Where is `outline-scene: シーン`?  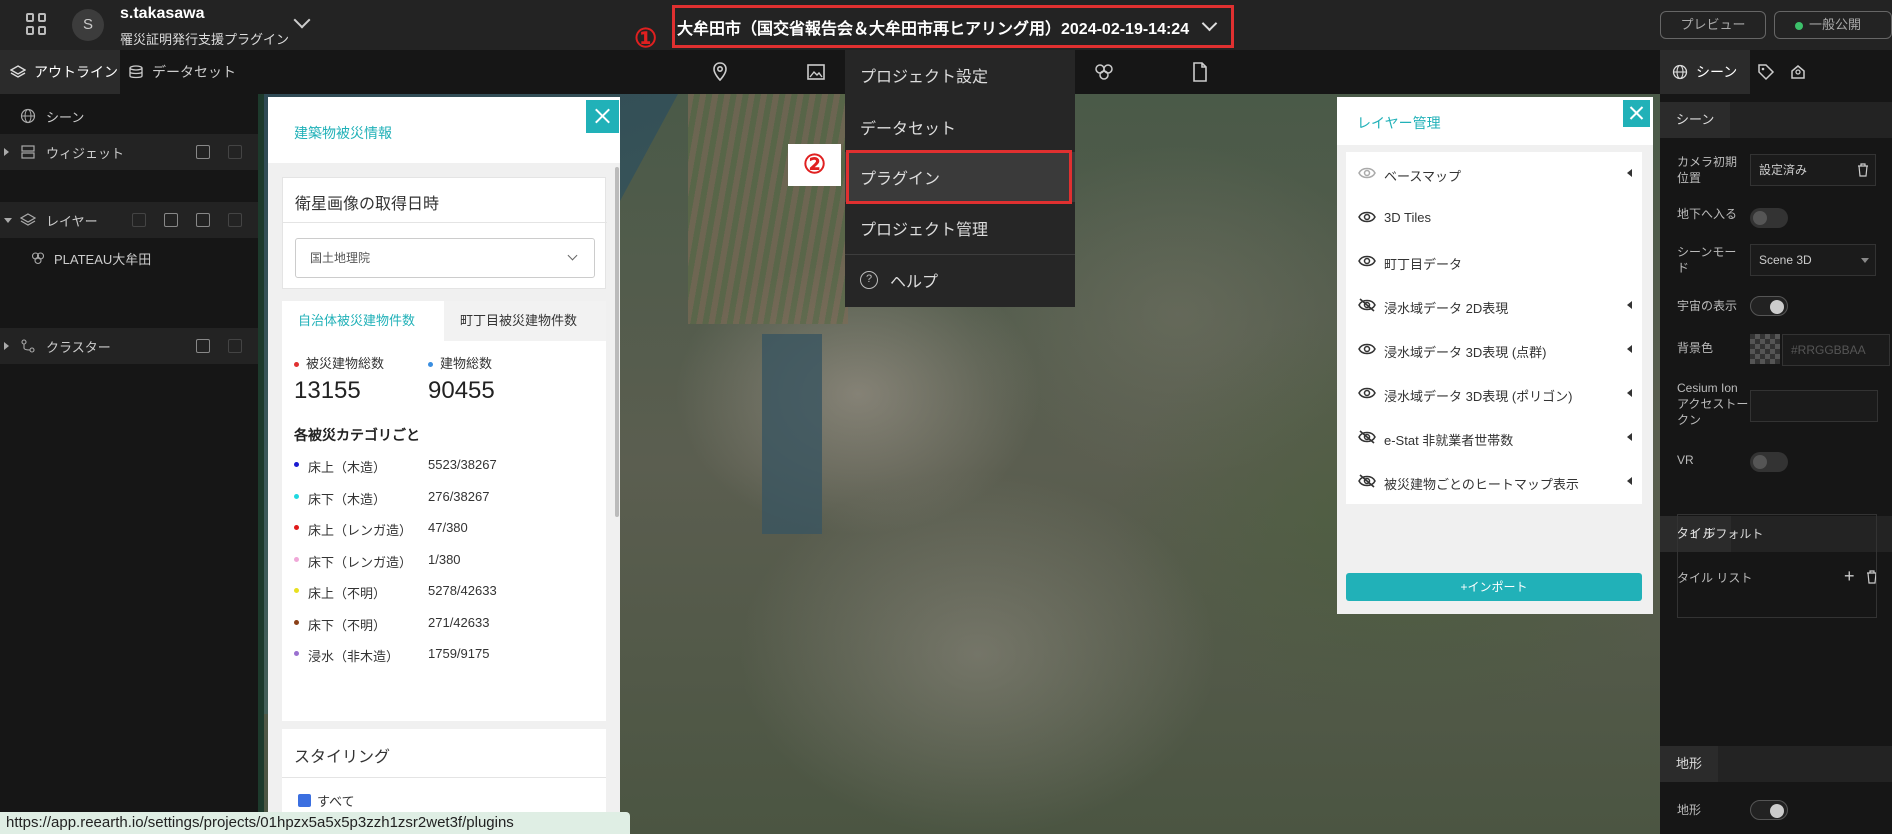
outline-scene: シーン is located at coordinates (129, 116).